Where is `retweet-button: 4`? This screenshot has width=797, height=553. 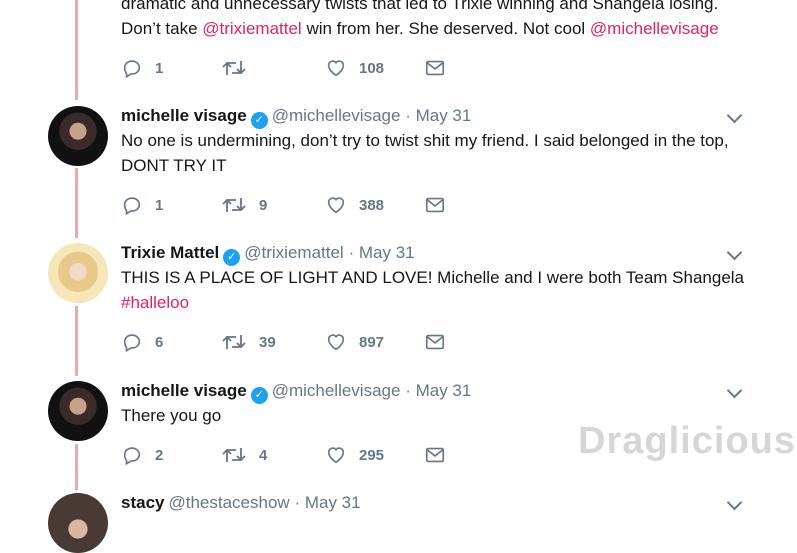
retweet-button: 4 is located at coordinates (244, 455).